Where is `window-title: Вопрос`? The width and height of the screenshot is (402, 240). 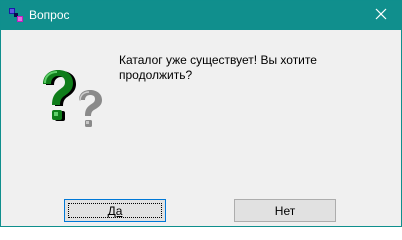 window-title: Вопрос is located at coordinates (49, 15).